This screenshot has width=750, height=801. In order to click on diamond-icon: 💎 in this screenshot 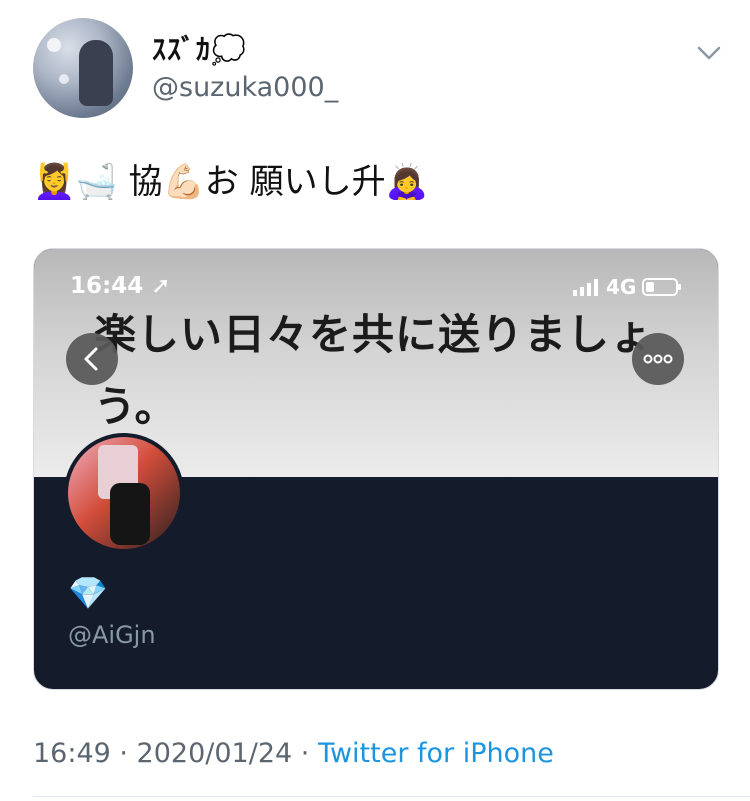, I will do `click(88, 593)`.